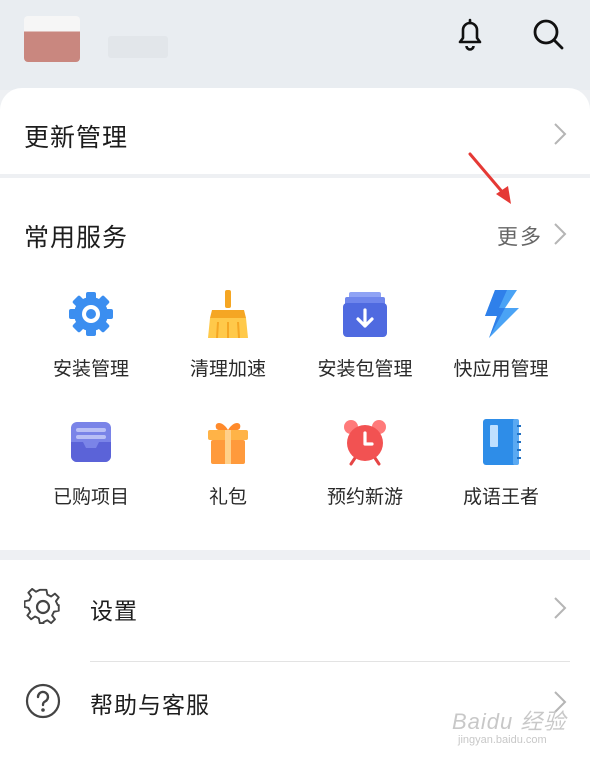 The height and width of the screenshot is (760, 590). Describe the element at coordinates (364, 497) in the screenshot. I see `service-label: 预约新游` at that location.